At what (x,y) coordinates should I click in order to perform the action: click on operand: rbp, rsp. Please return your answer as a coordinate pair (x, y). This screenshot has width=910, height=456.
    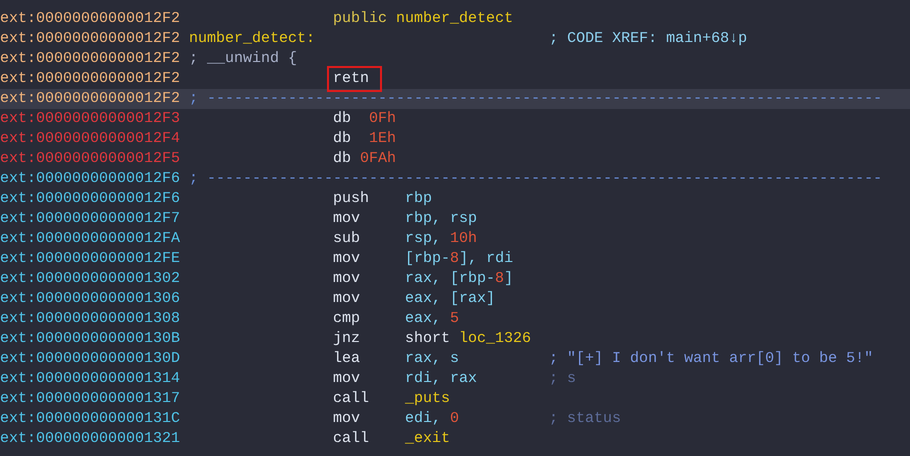
    Looking at the image, I should click on (441, 218).